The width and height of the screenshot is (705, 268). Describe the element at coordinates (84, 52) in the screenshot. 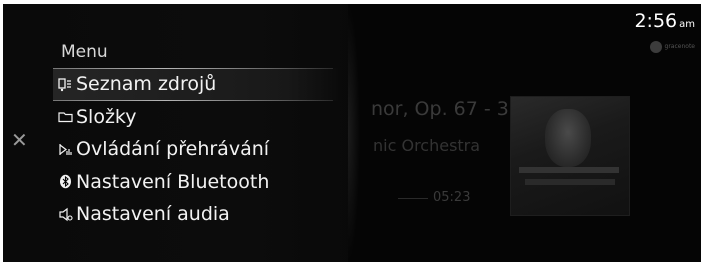

I see `menu-title: Menu` at that location.